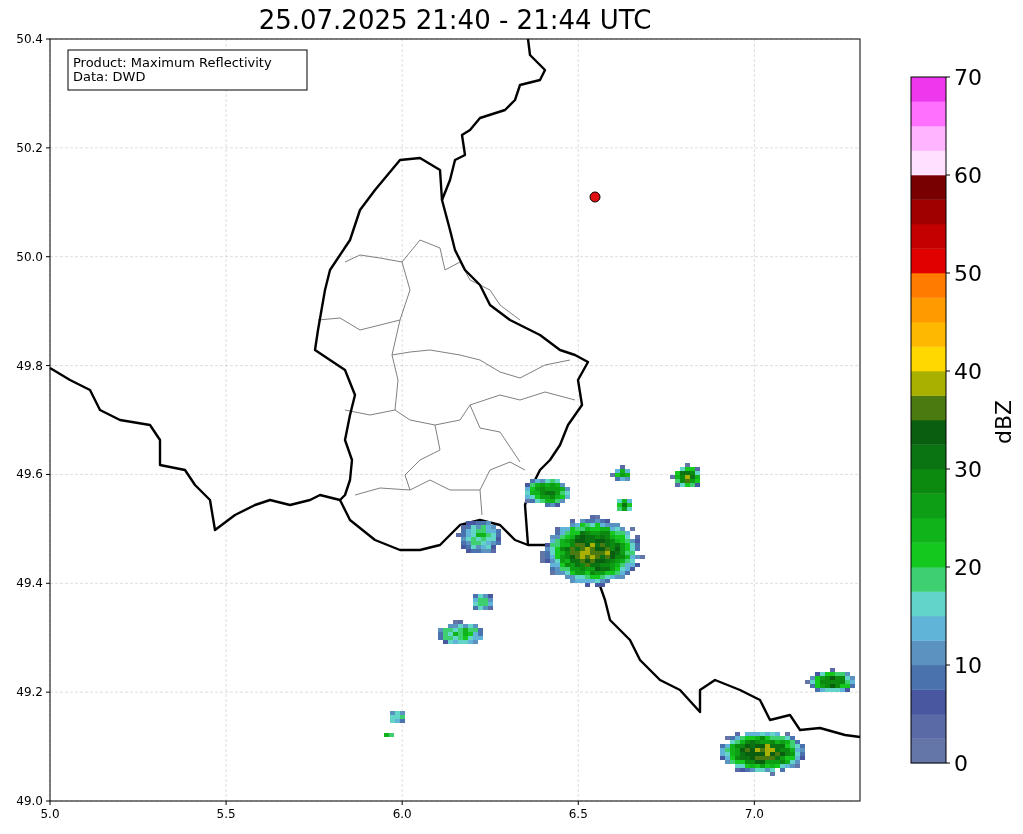  What do you see at coordinates (968, 273) in the screenshot?
I see `colorbar-tick-label: 50` at bounding box center [968, 273].